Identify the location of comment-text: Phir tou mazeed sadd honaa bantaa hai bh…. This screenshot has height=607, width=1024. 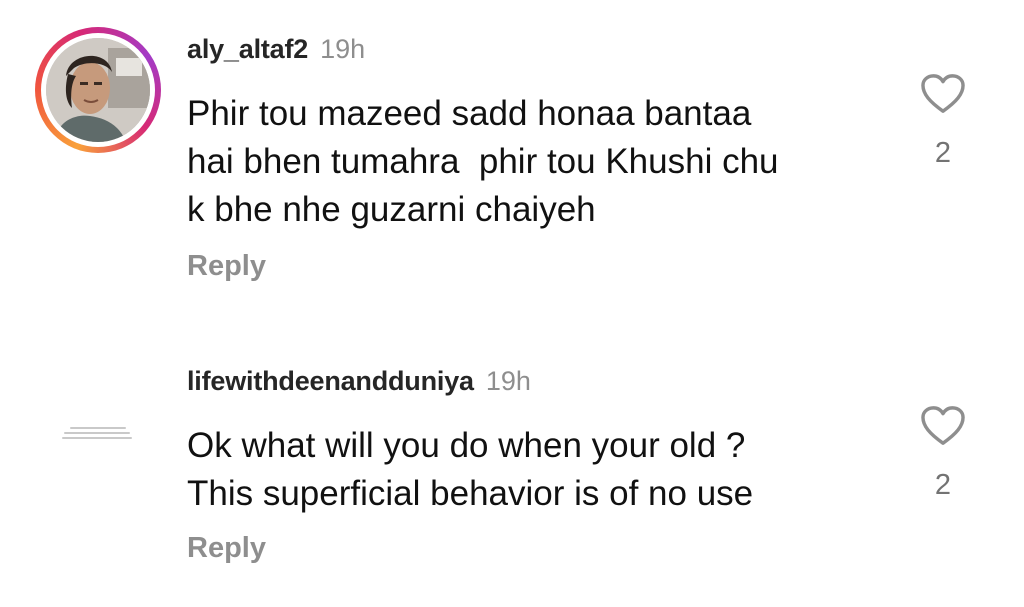
(483, 161).